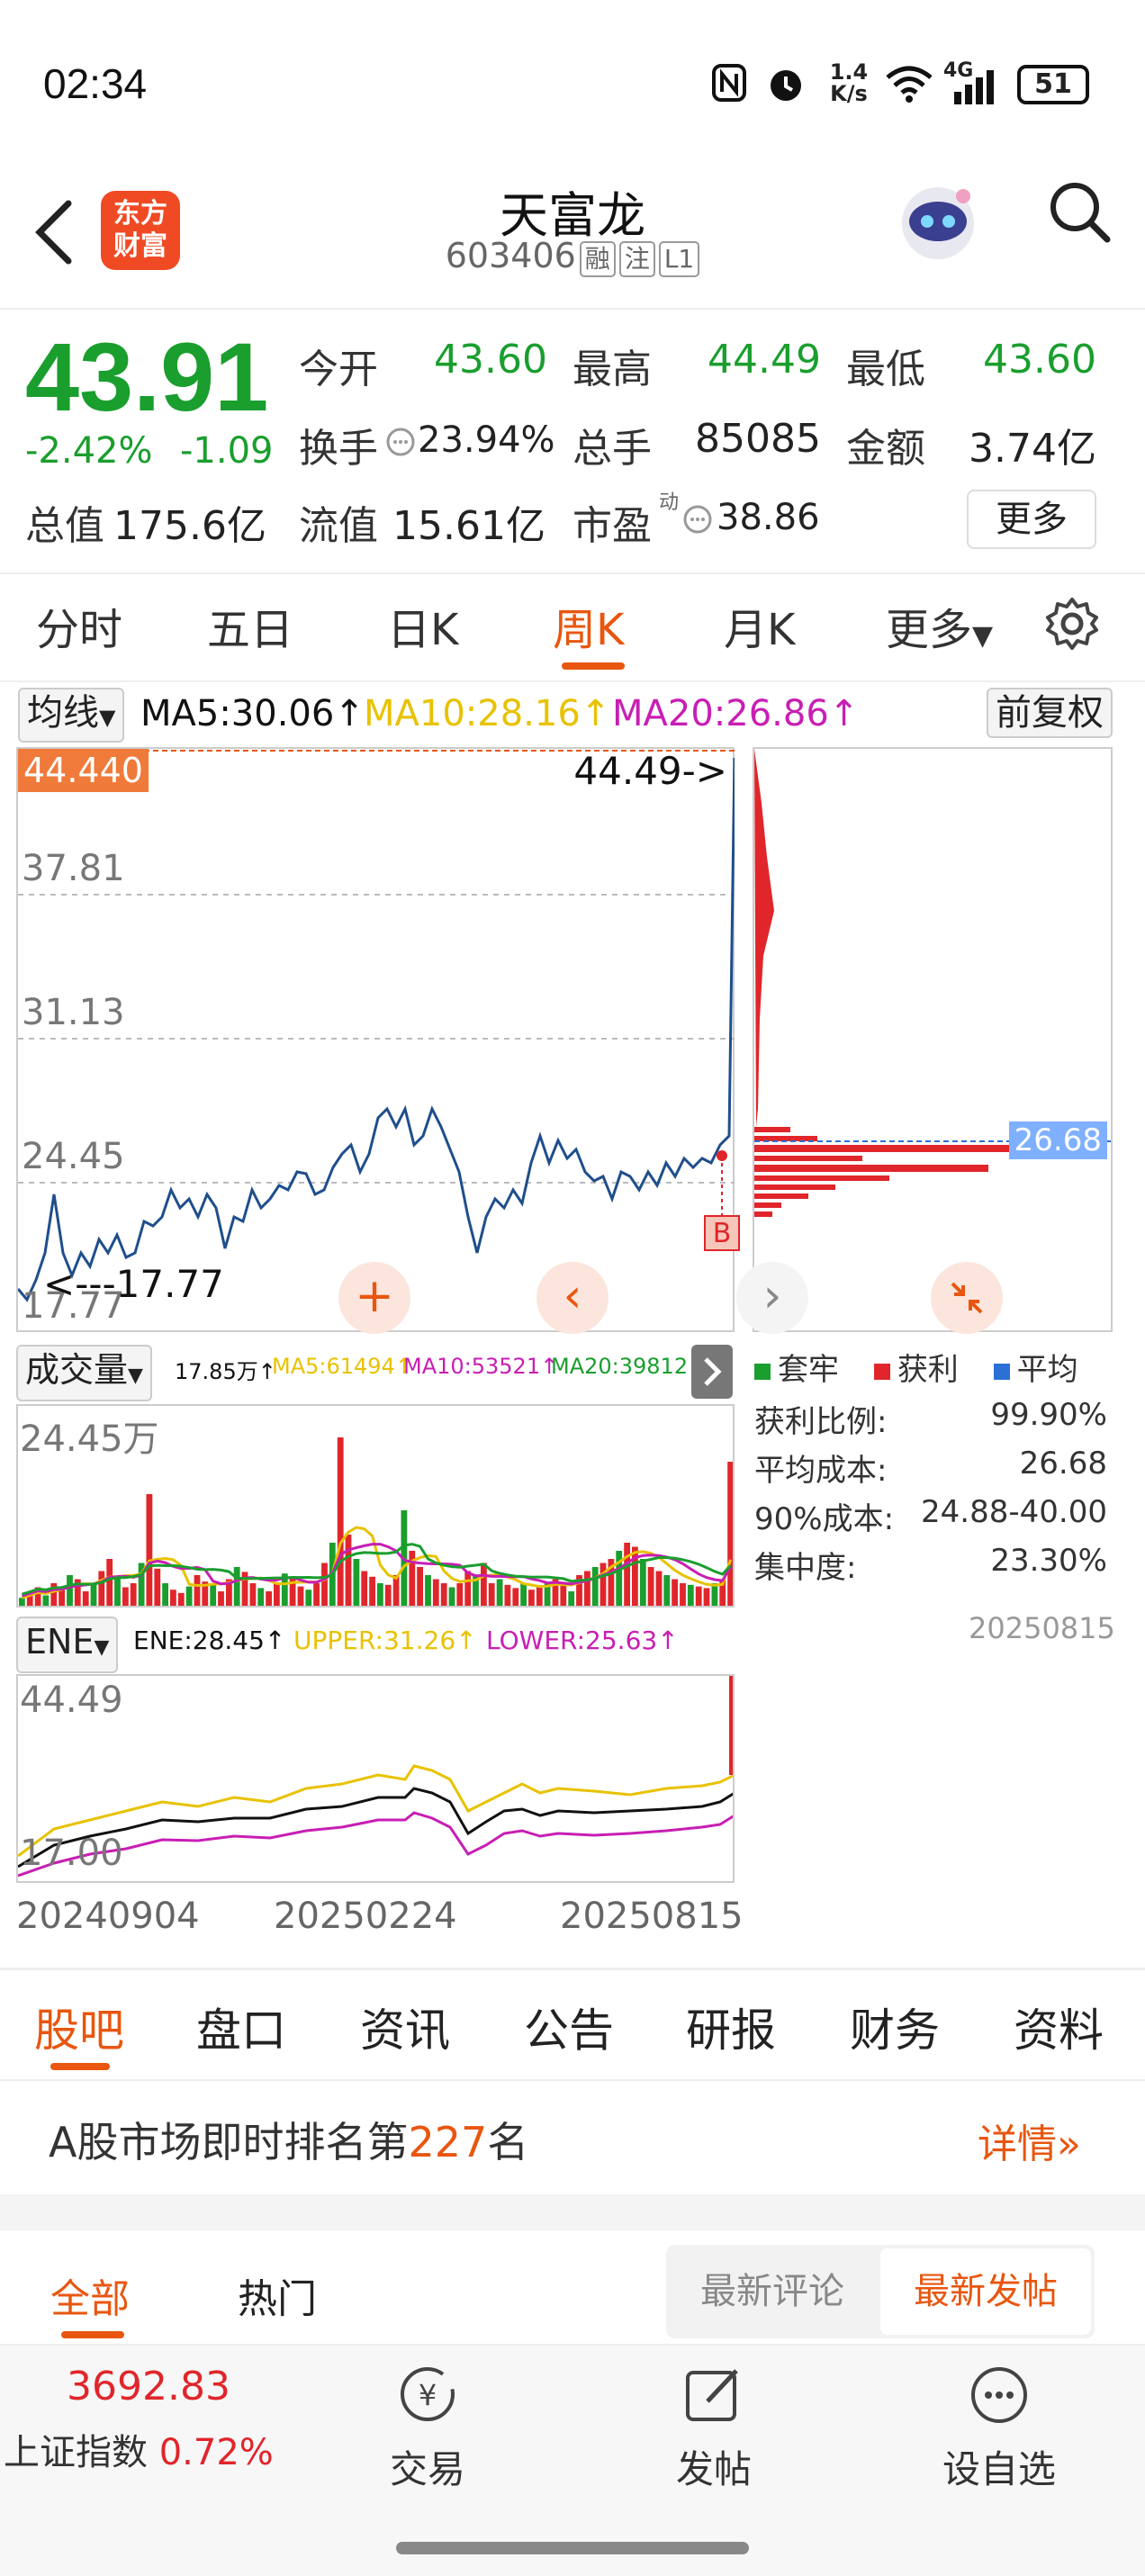 This screenshot has width=1145, height=2576. I want to click on nav-trade-label: 交易, so click(427, 2469).